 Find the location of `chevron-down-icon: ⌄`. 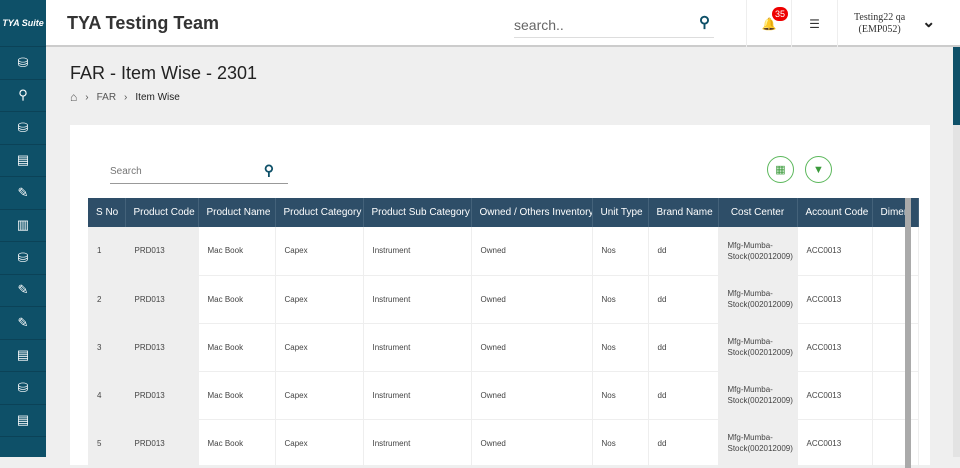

chevron-down-icon: ⌄ is located at coordinates (928, 22).